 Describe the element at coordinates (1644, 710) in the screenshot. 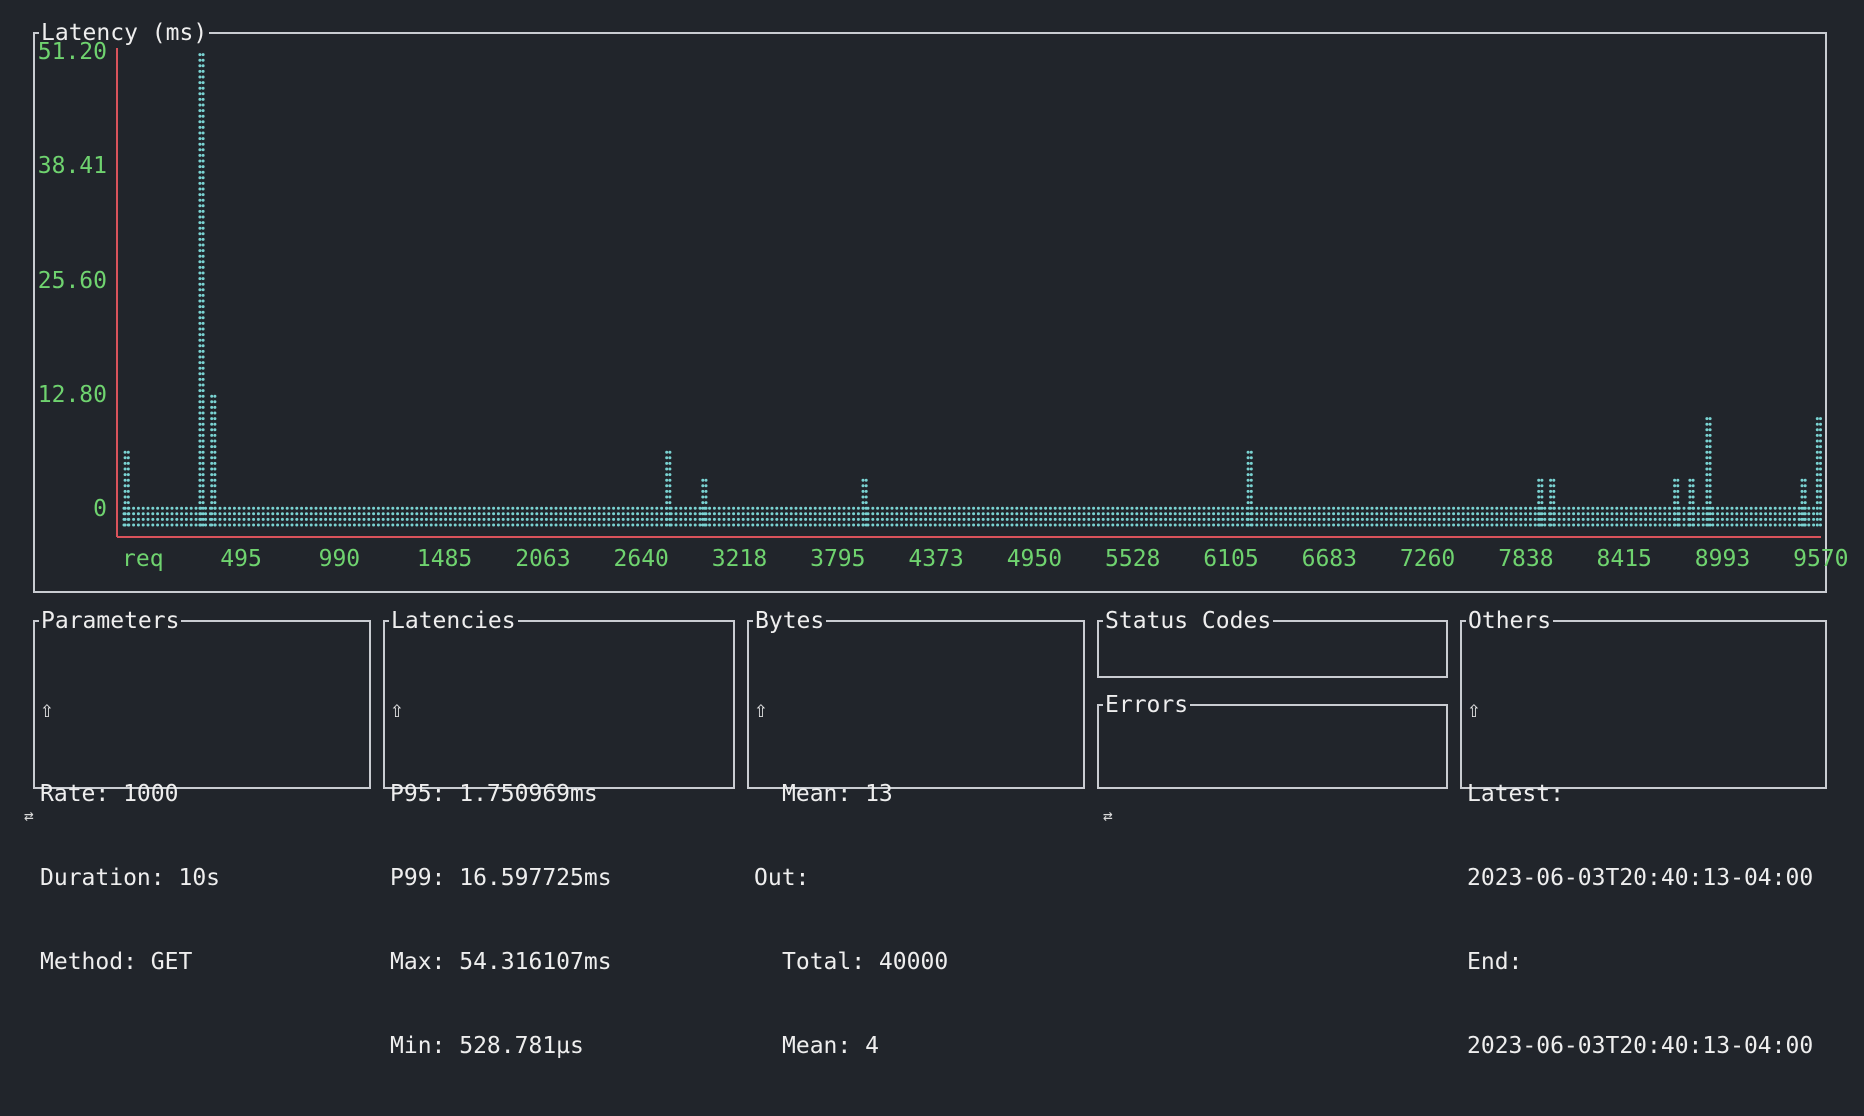

I see `others-arrow-icon: ⇧` at that location.